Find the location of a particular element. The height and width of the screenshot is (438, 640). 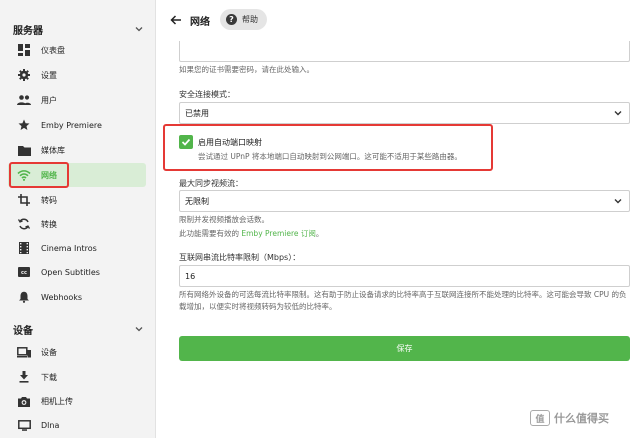

sidebar-item-label: 用户 is located at coordinates (49, 100).